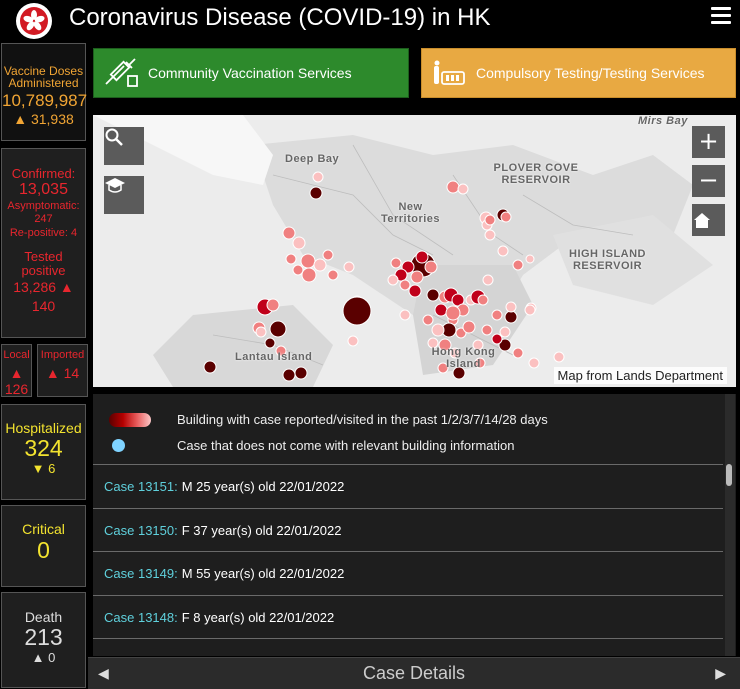 Image resolution: width=740 pixels, height=689 pixels. I want to click on zoom-out-button: −, so click(708, 181).